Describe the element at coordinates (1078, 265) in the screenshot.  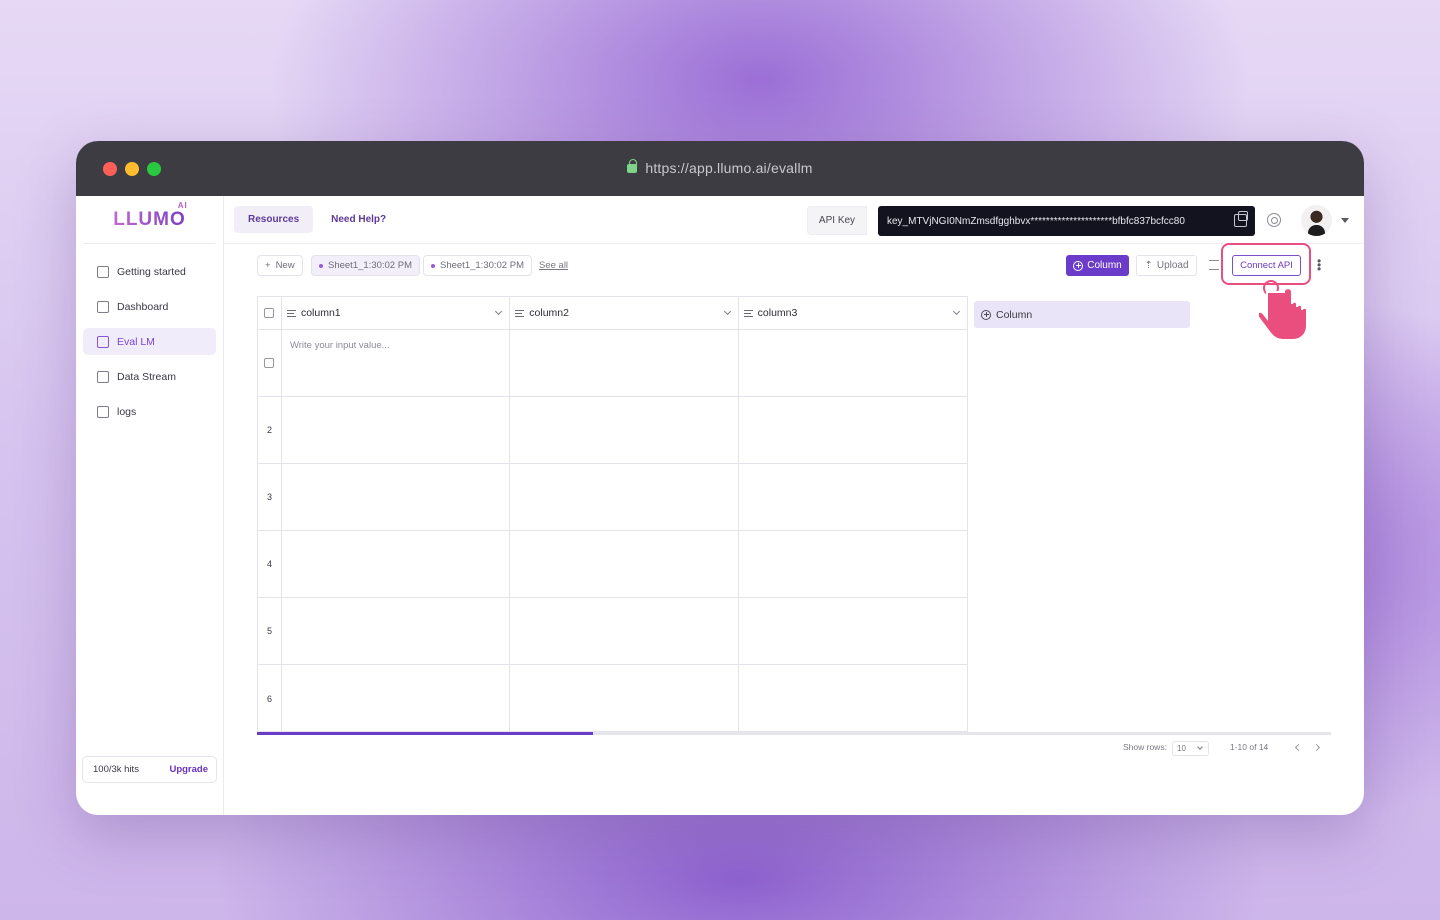
I see `plus-circle-icon` at that location.